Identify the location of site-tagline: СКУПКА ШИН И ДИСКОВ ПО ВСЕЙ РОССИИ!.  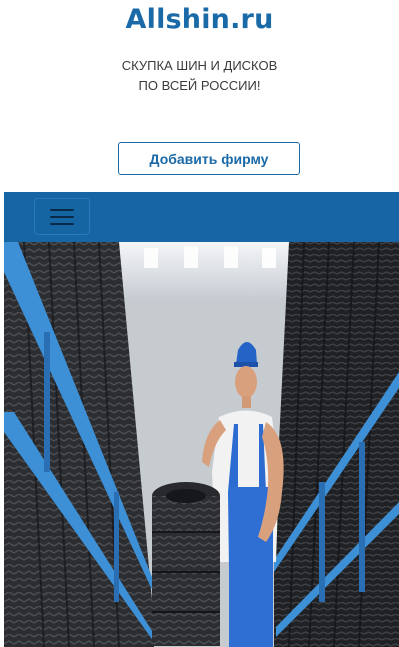
(199, 76).